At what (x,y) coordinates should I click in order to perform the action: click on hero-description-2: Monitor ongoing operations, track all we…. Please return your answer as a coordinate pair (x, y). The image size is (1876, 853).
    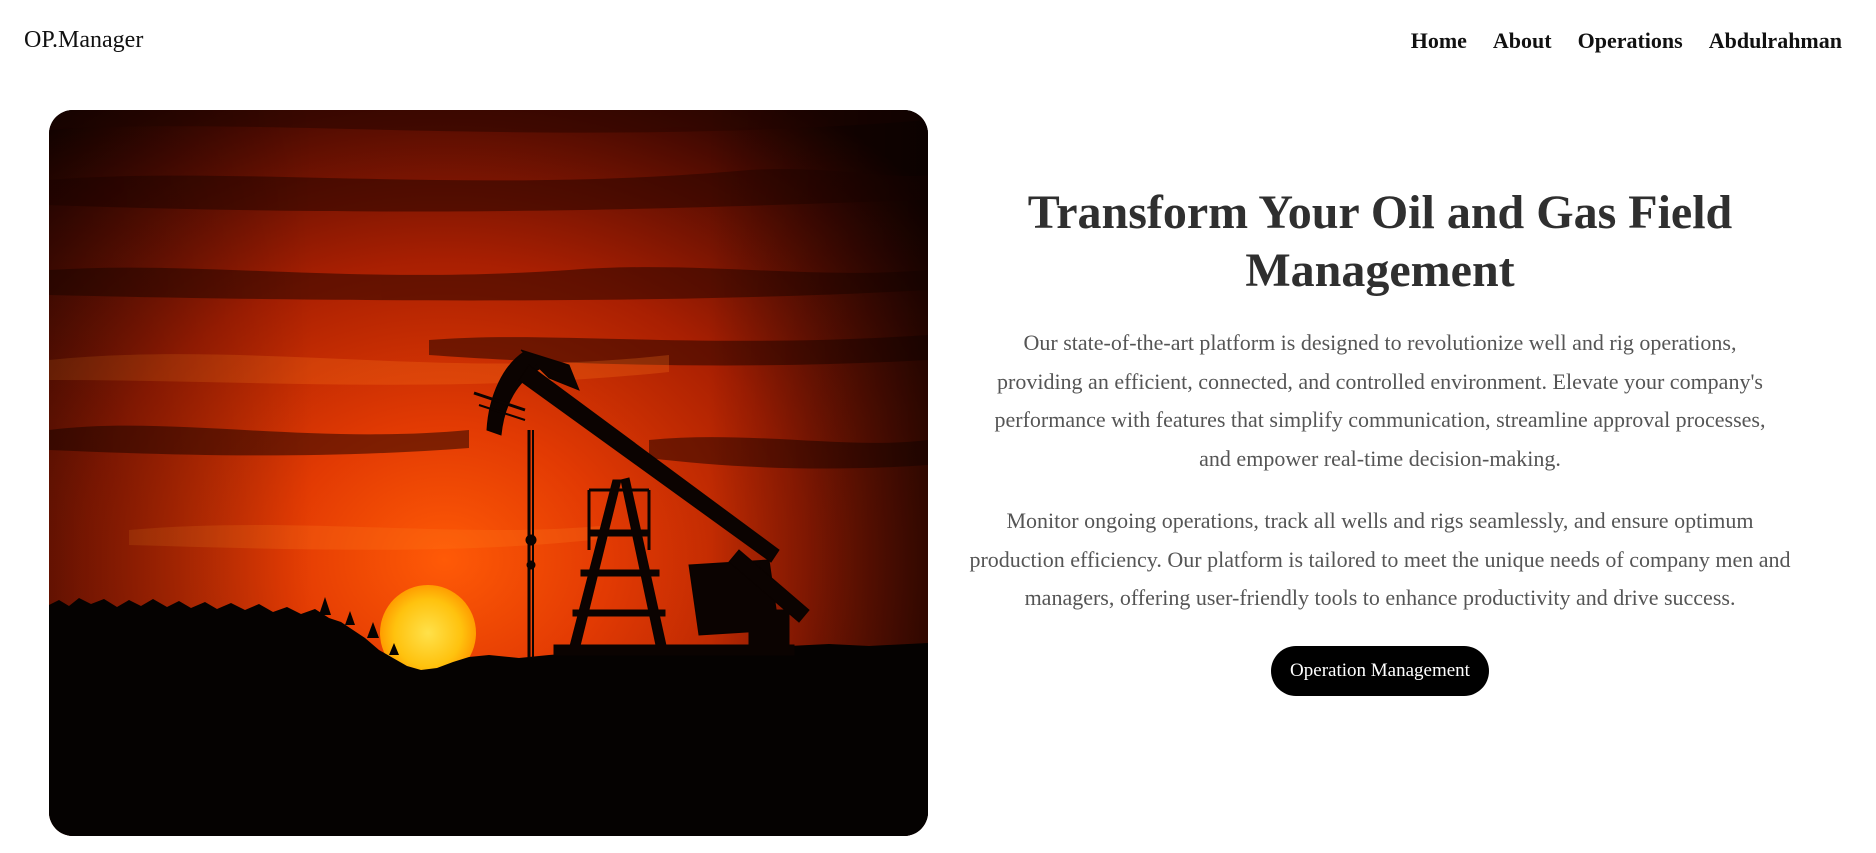
    Looking at the image, I should click on (1380, 559).